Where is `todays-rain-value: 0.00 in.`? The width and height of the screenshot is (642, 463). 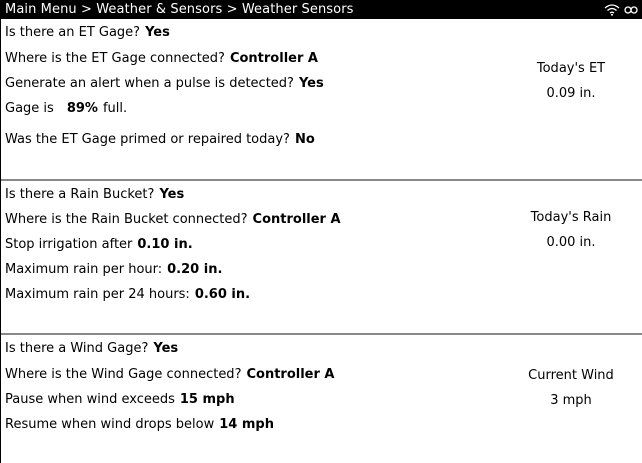 todays-rain-value: 0.00 in. is located at coordinates (571, 242).